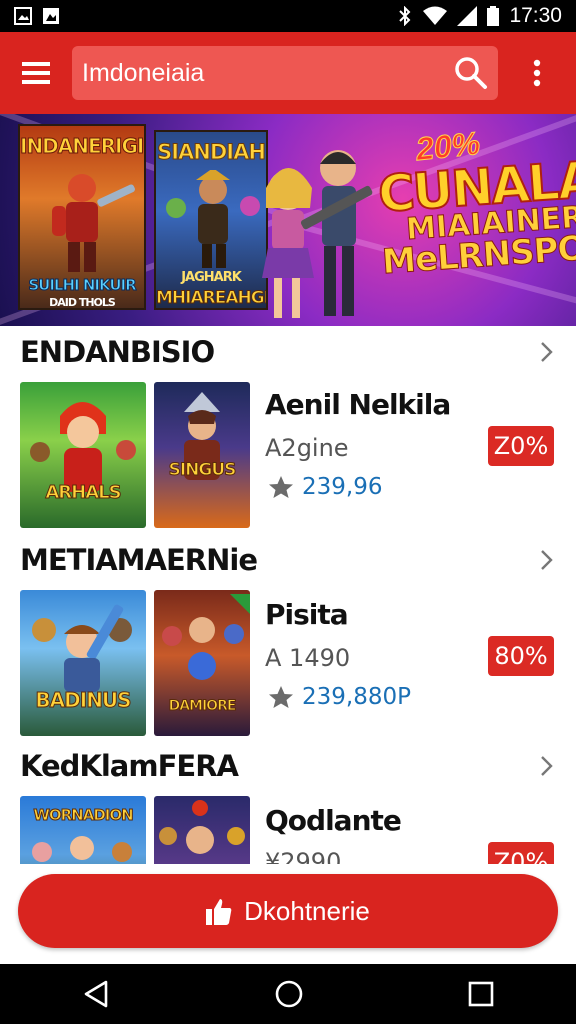 The image size is (576, 1024). I want to click on game-thumbnail: SINGUS, so click(202, 455).